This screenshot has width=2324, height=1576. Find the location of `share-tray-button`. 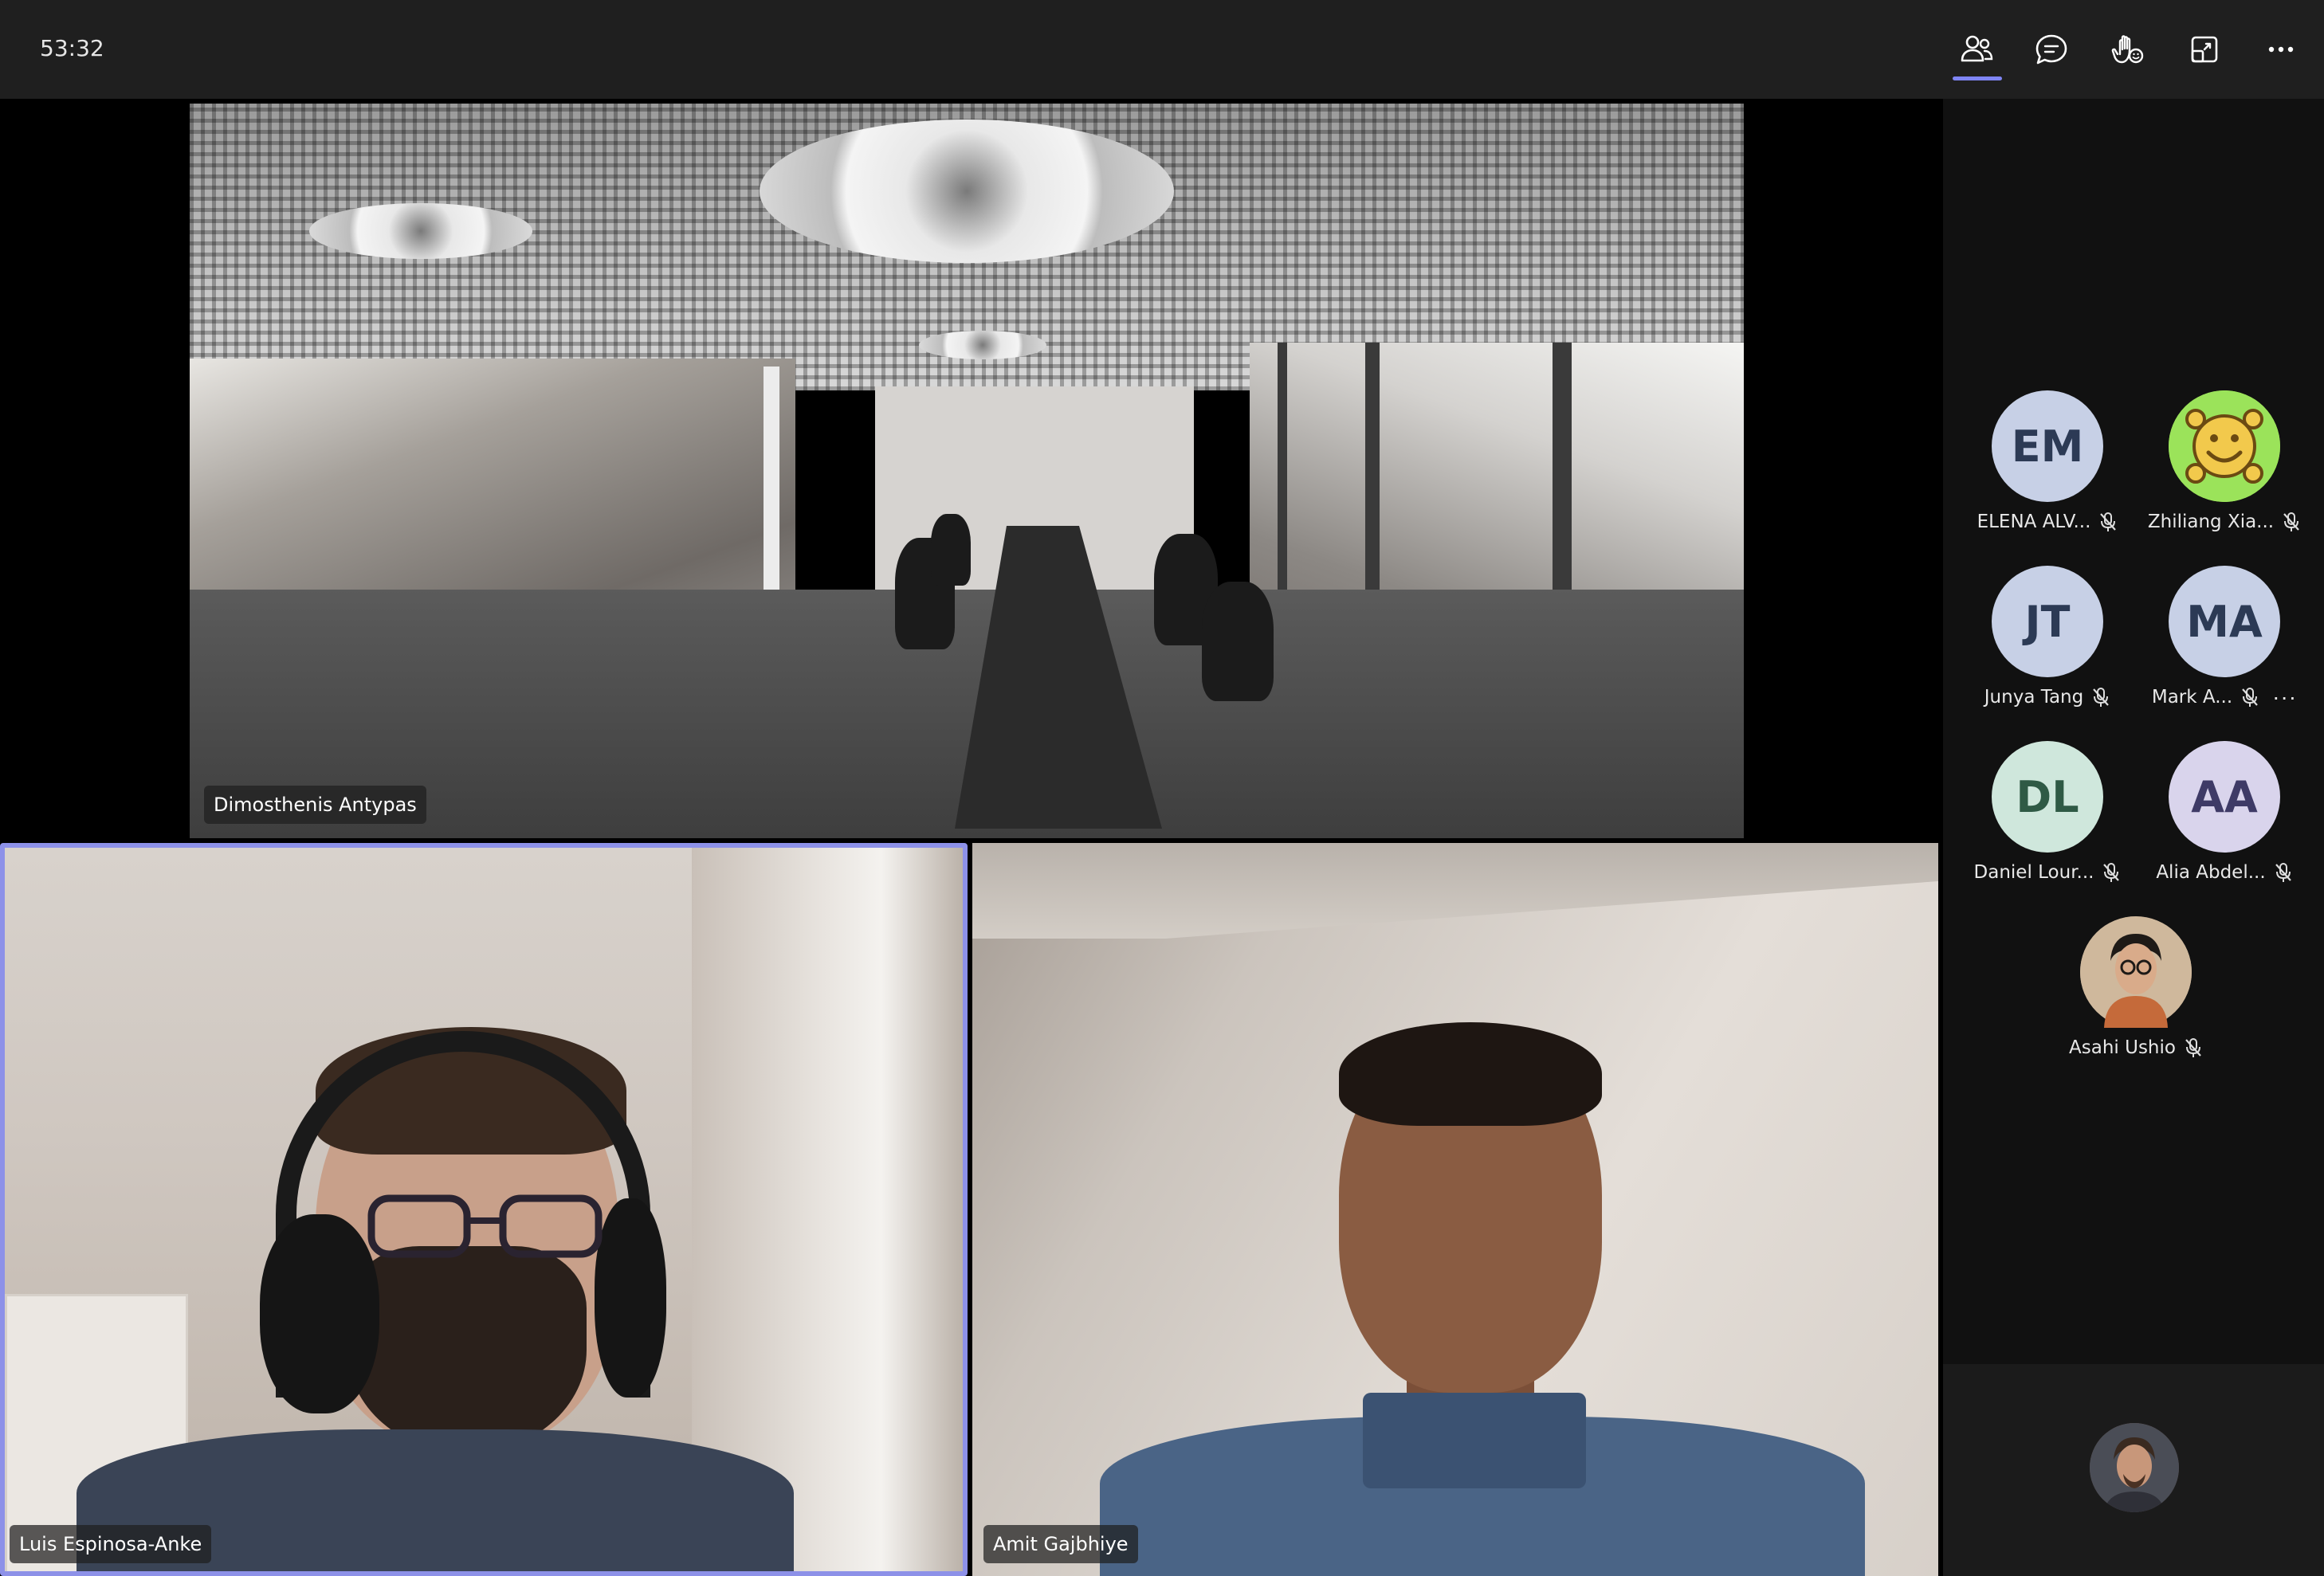

share-tray-button is located at coordinates (2204, 49).